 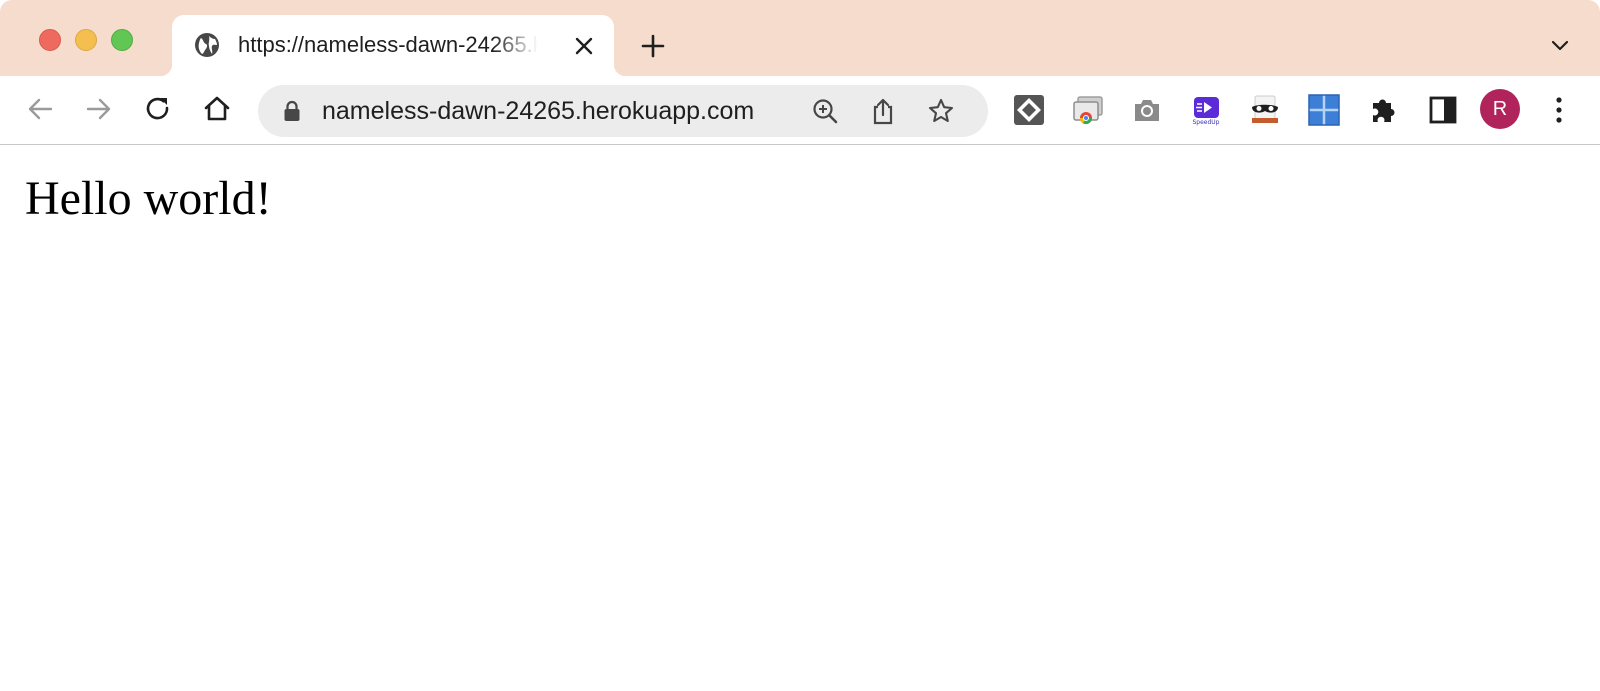 What do you see at coordinates (148, 198) in the screenshot?
I see `page-heading: Hello world!` at bounding box center [148, 198].